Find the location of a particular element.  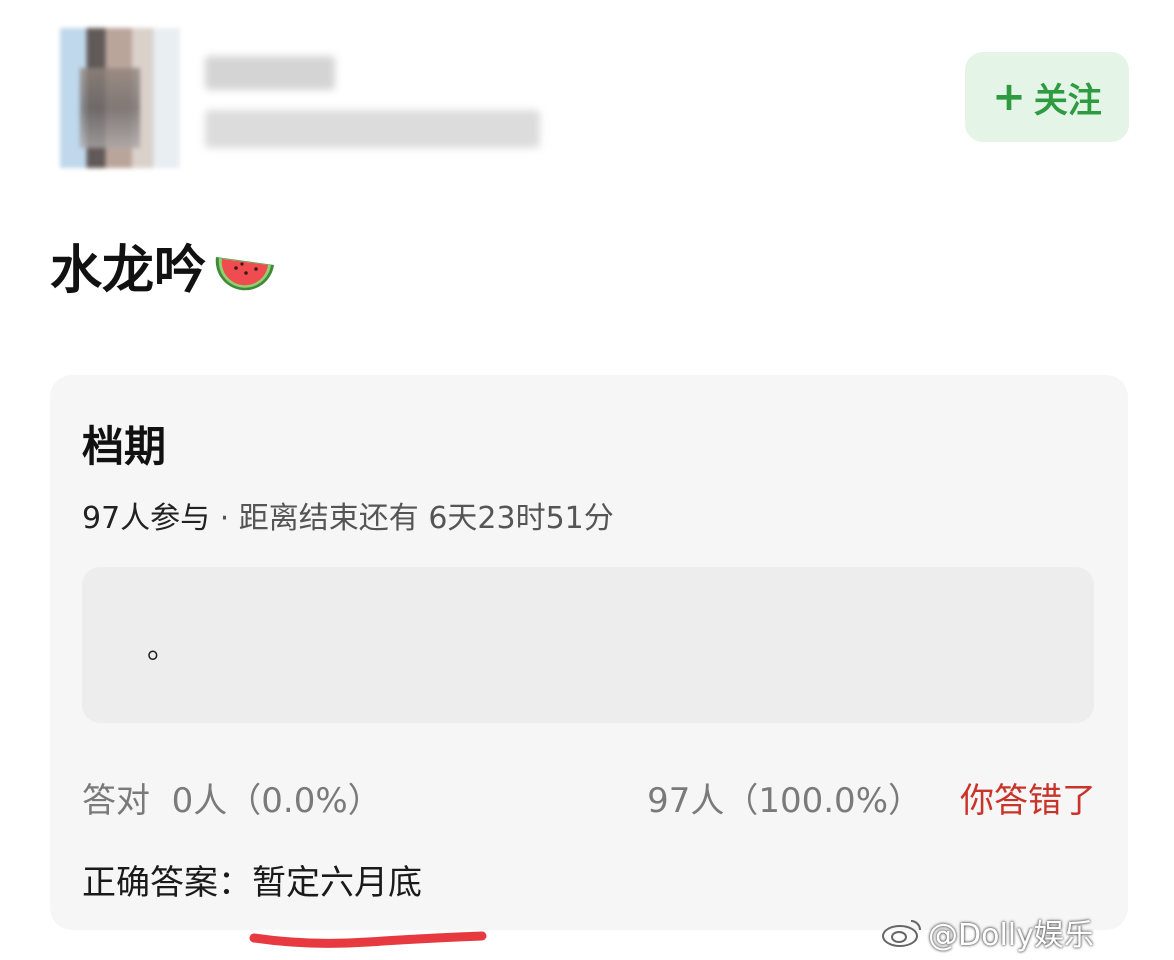

stat-other-value: 97人（100.0%） is located at coordinates (784, 801).